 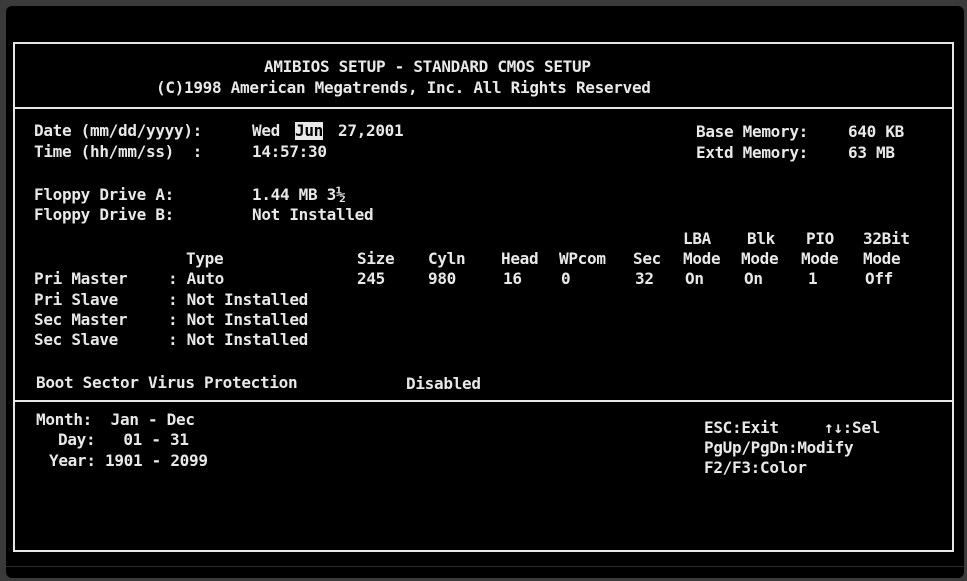 I want to click on pri-master-lba: On, so click(x=694, y=278).